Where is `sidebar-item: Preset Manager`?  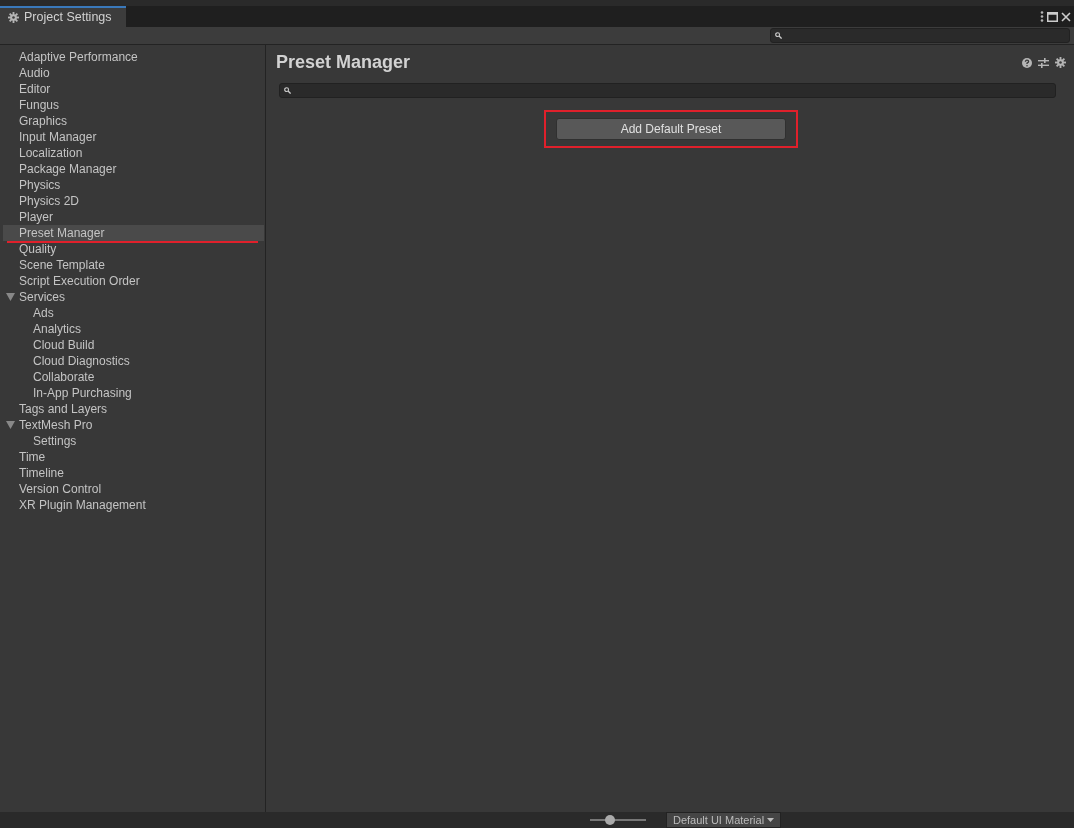
sidebar-item: Preset Manager is located at coordinates (133, 233).